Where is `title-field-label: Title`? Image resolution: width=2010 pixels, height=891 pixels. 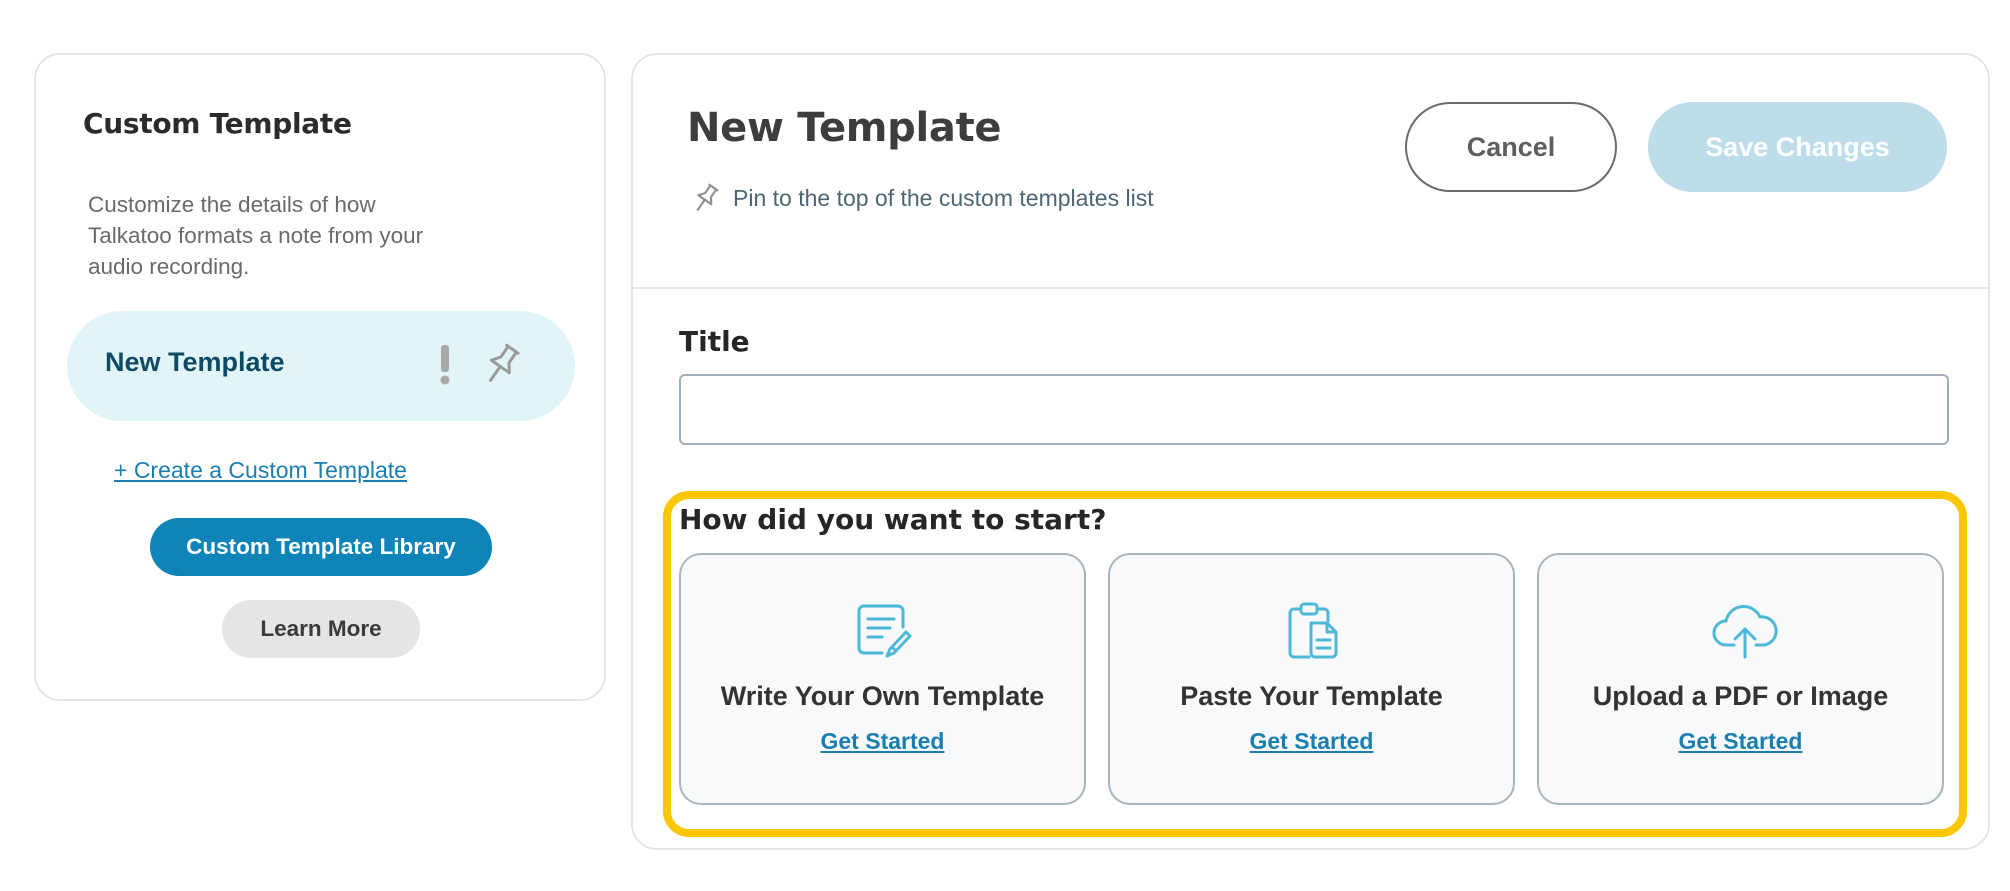 title-field-label: Title is located at coordinates (714, 341).